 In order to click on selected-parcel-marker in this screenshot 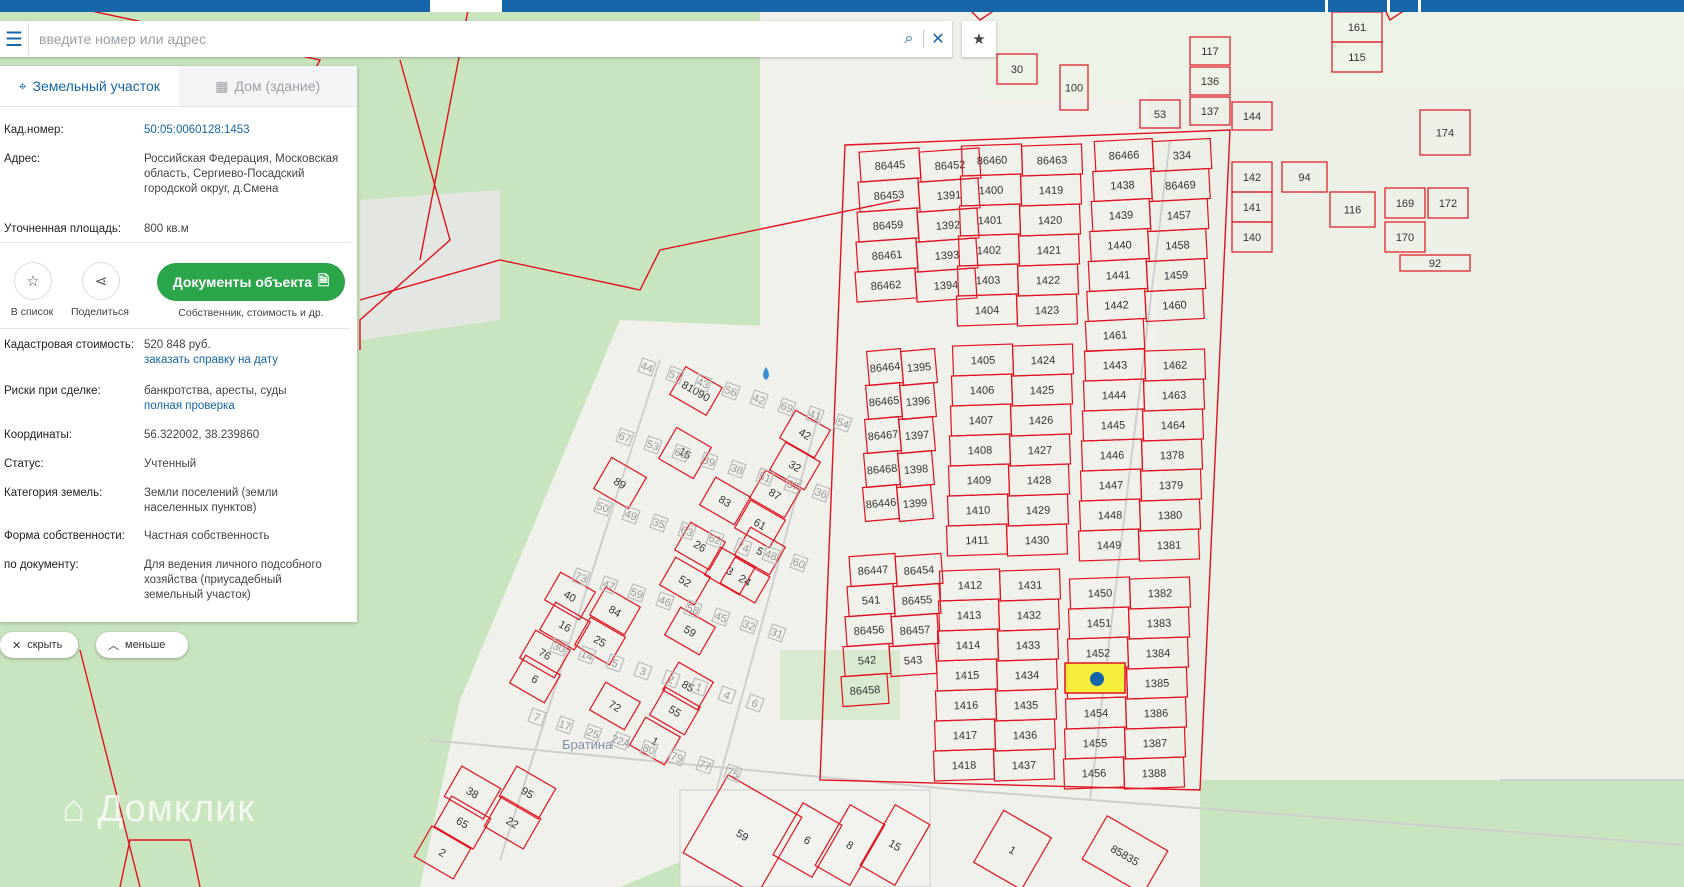, I will do `click(1097, 679)`.